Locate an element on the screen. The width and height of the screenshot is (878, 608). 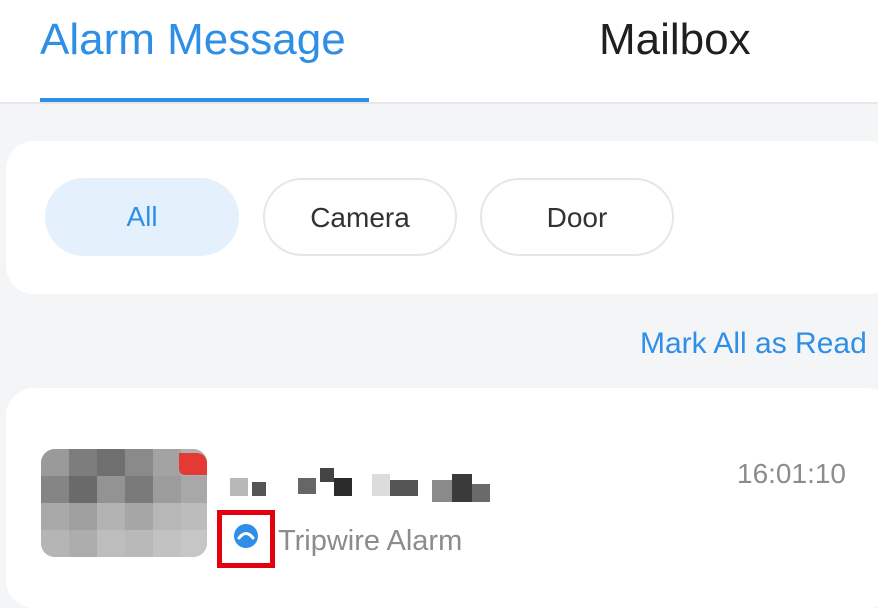
tripwire-alarm-icon is located at coordinates (246, 539).